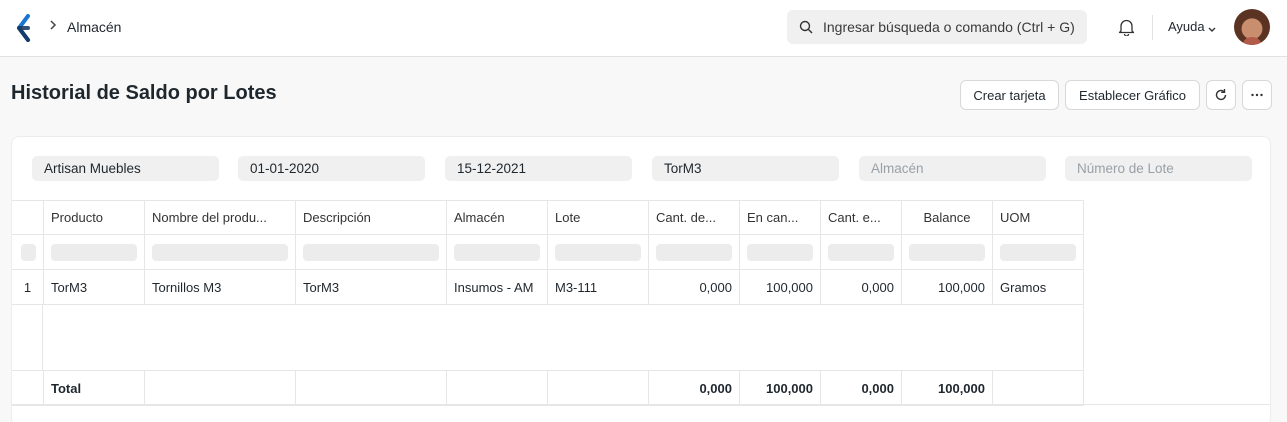 This screenshot has width=1287, height=422. Describe the element at coordinates (598, 287) in the screenshot. I see `cell-lote: M3-111` at that location.